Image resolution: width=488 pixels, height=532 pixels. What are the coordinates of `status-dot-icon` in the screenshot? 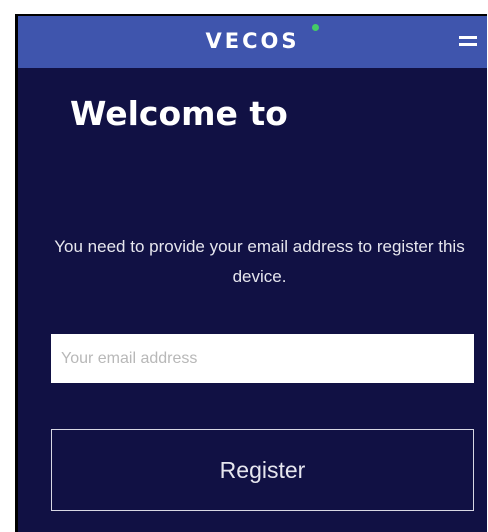 It's located at (315, 27).